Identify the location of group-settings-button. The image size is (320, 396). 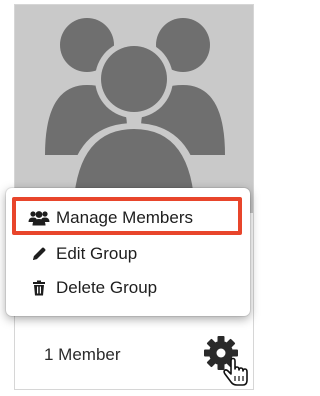
(229, 360).